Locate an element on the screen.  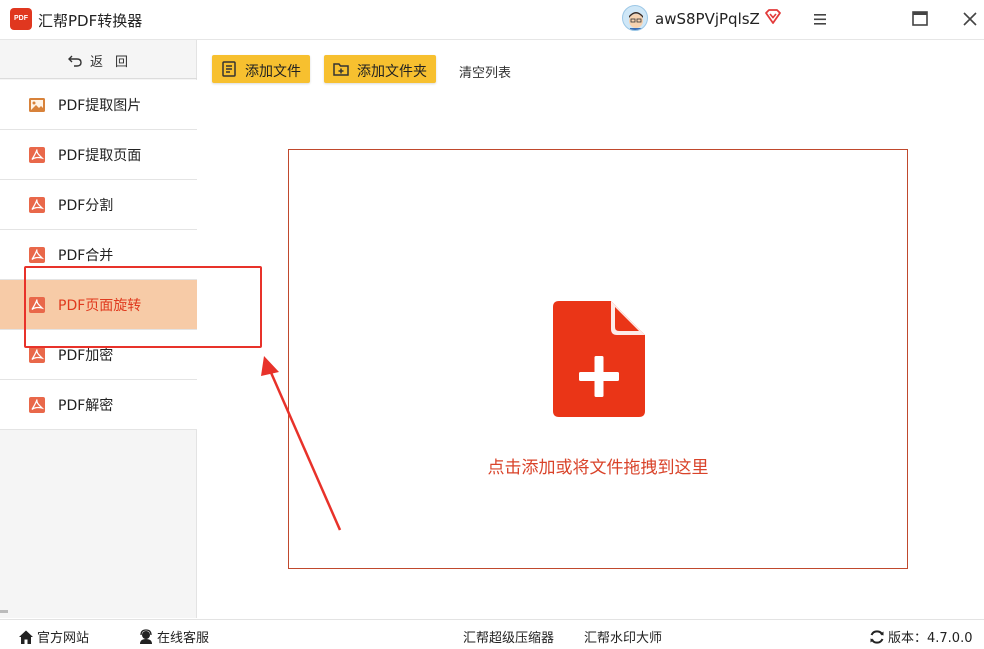
watermark-link: 汇帮水印大师 is located at coordinates (623, 636).